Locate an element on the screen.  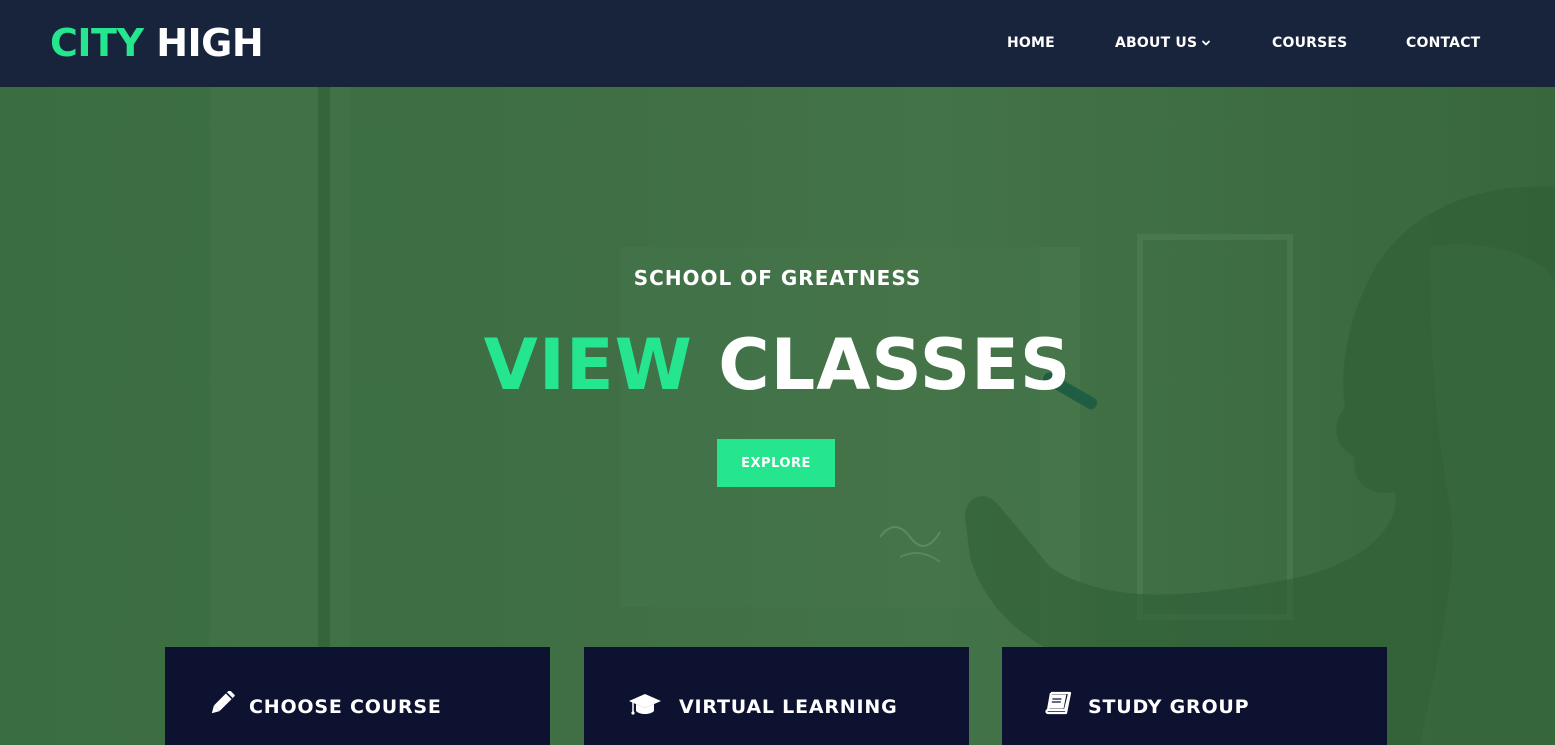
site-header: CITY HIGH HOME ABOUT US COURSES CONTACT is located at coordinates (777, 43).